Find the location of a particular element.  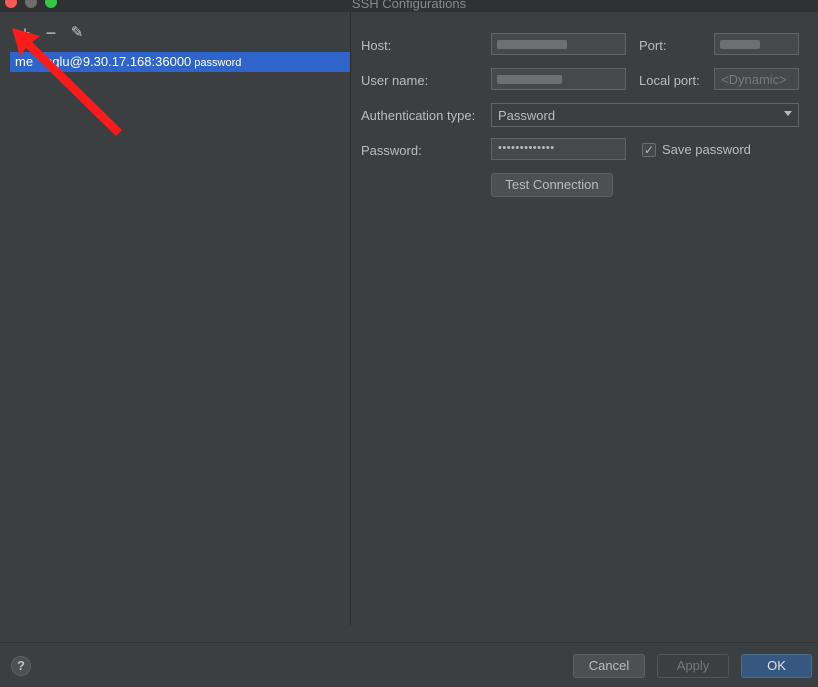

edit-icon: ✎ is located at coordinates (77, 33).